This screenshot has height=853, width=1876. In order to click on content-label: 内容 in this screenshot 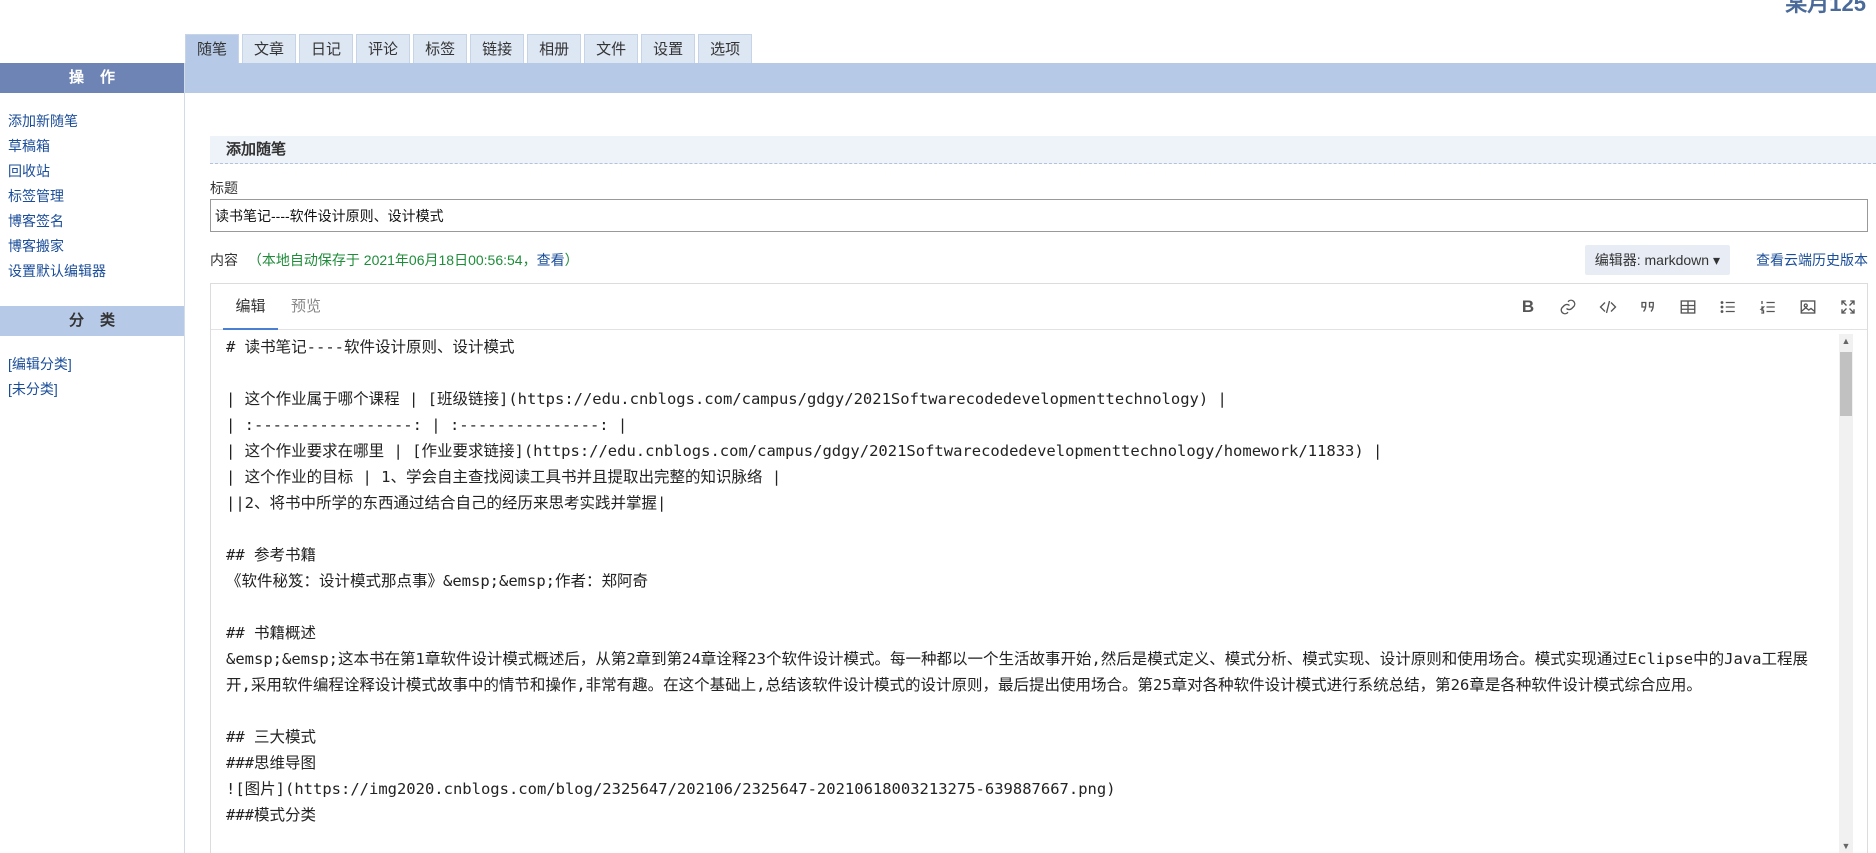, I will do `click(224, 260)`.